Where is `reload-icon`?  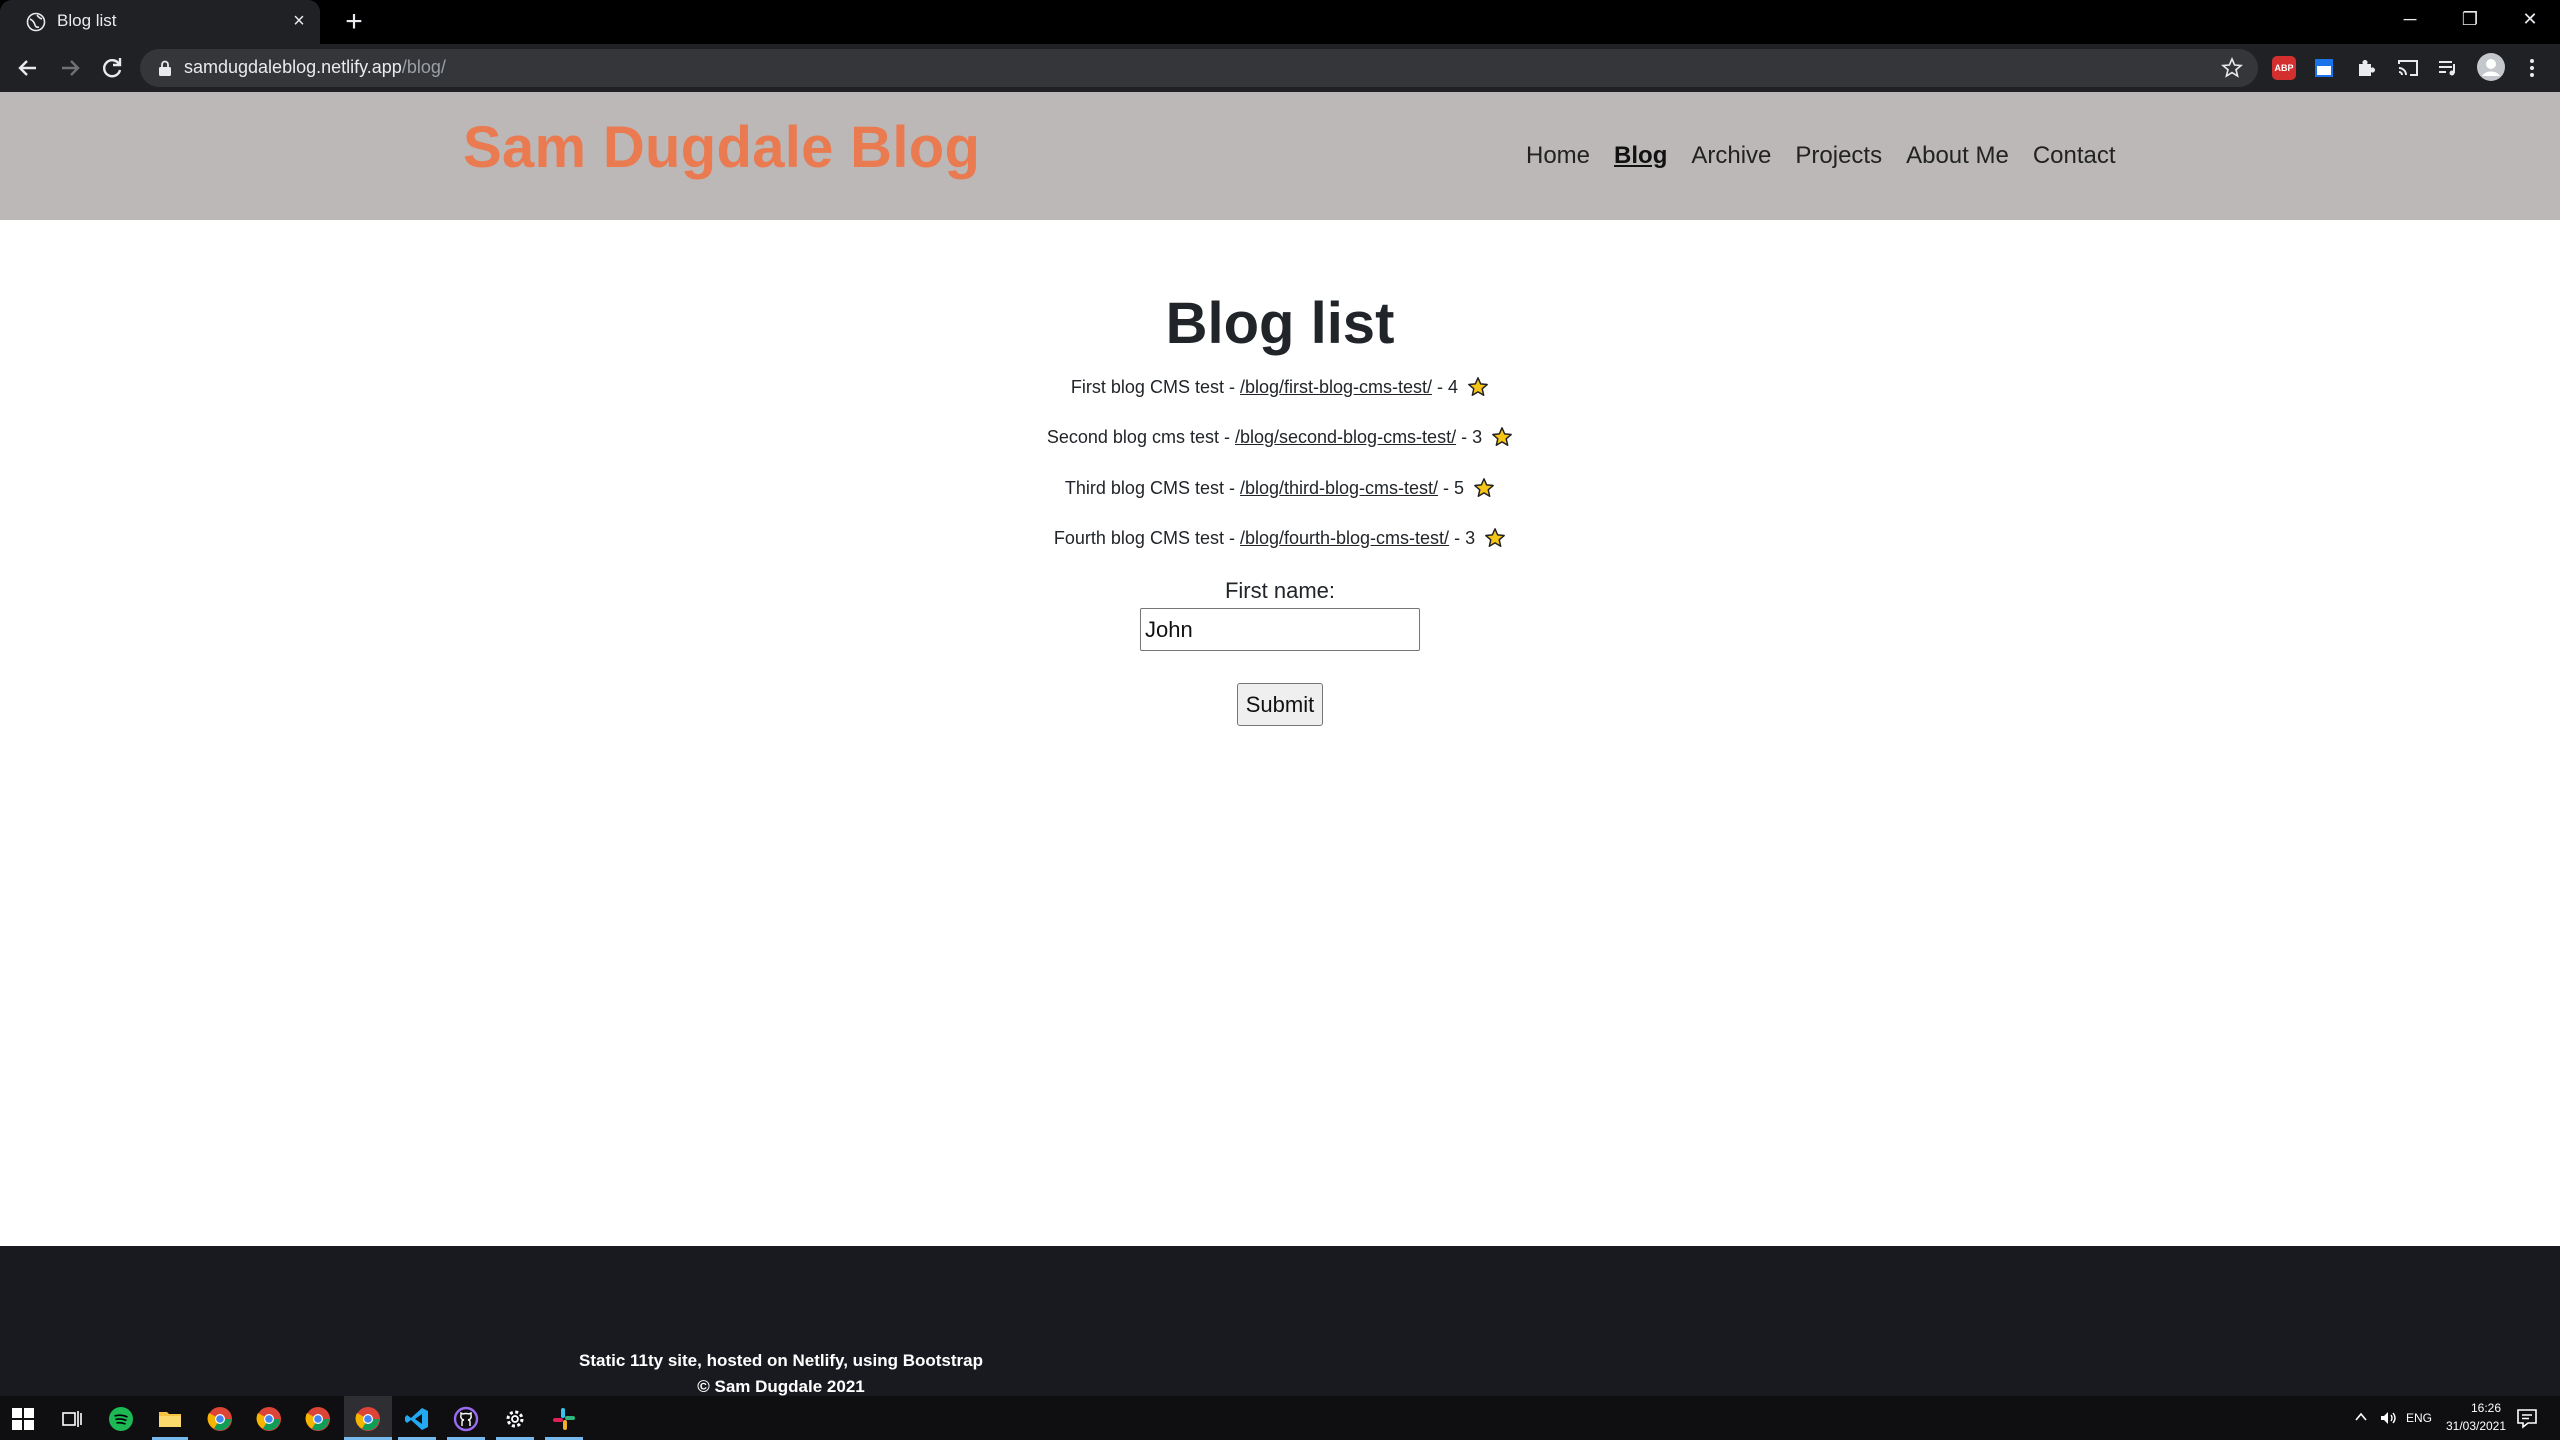 reload-icon is located at coordinates (112, 68).